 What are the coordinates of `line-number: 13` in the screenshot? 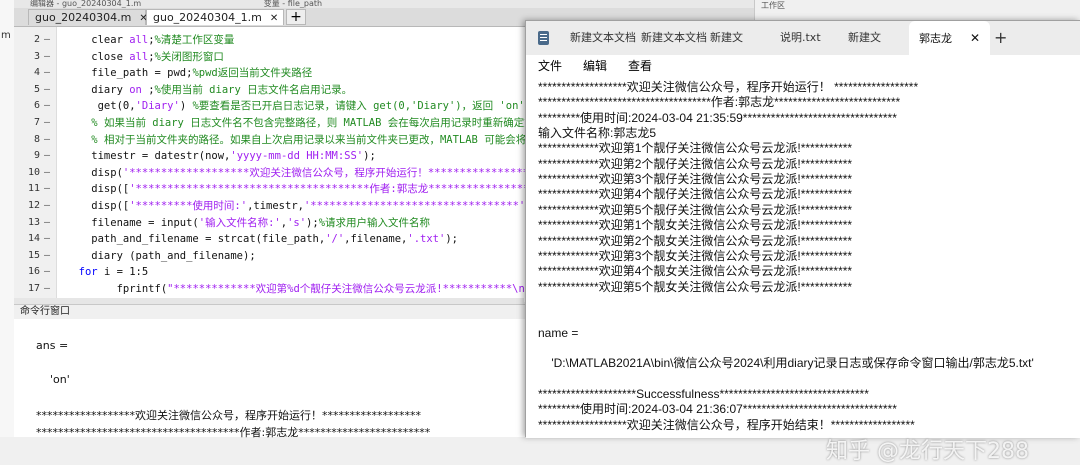 It's located at (33, 222).